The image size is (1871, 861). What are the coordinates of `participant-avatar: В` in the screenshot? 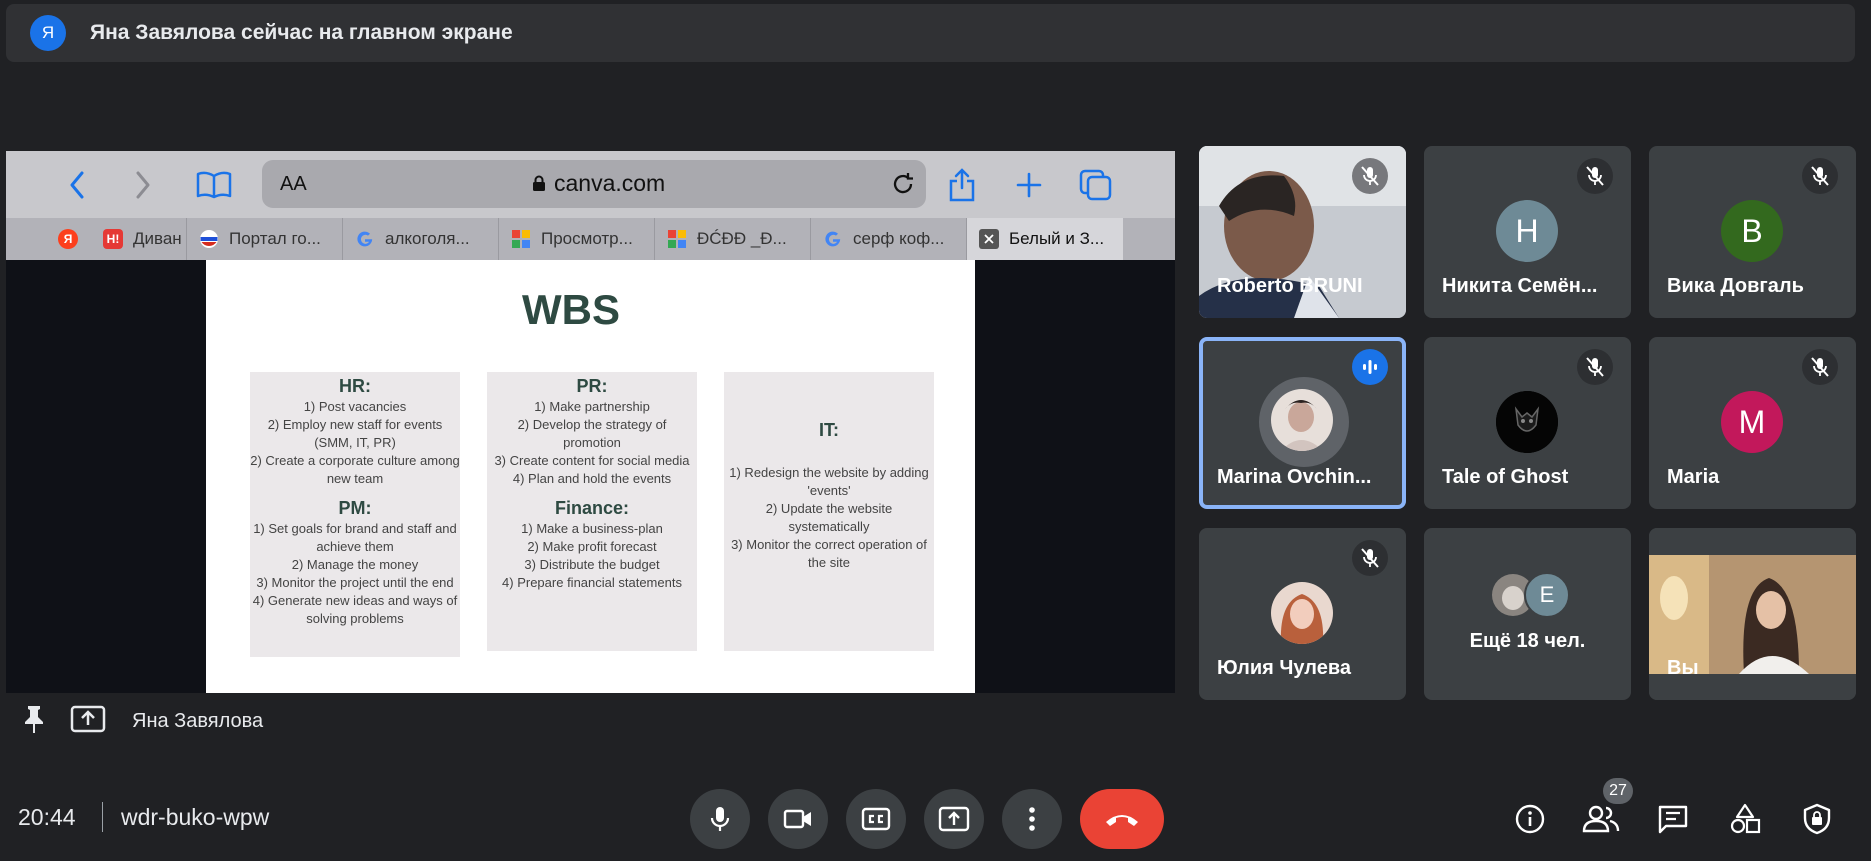 It's located at (1752, 231).